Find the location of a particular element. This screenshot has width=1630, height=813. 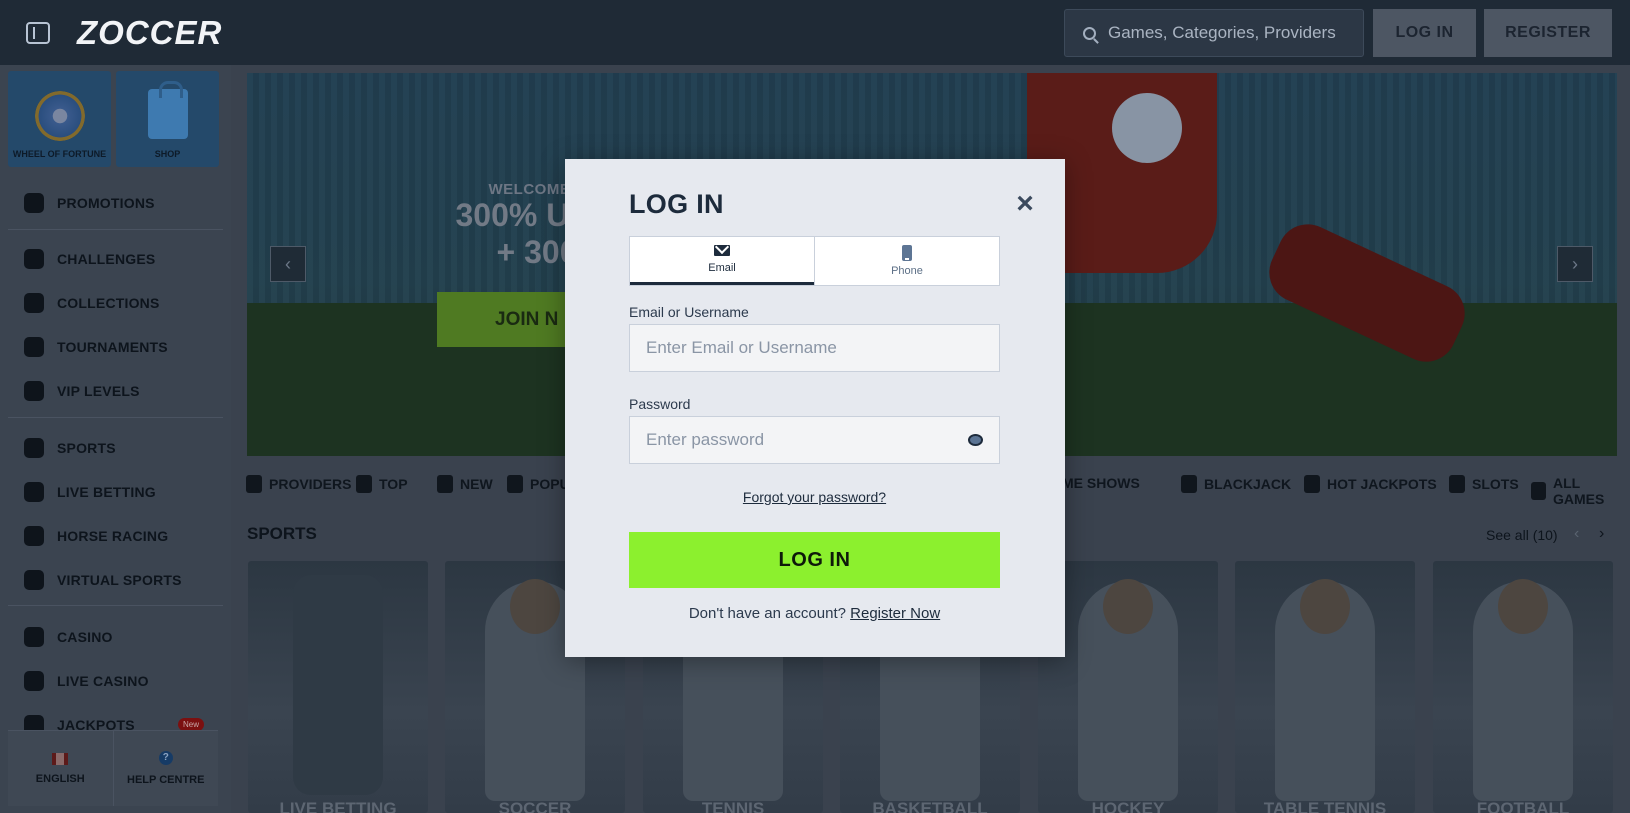

card-label: SOCCER is located at coordinates (535, 806).